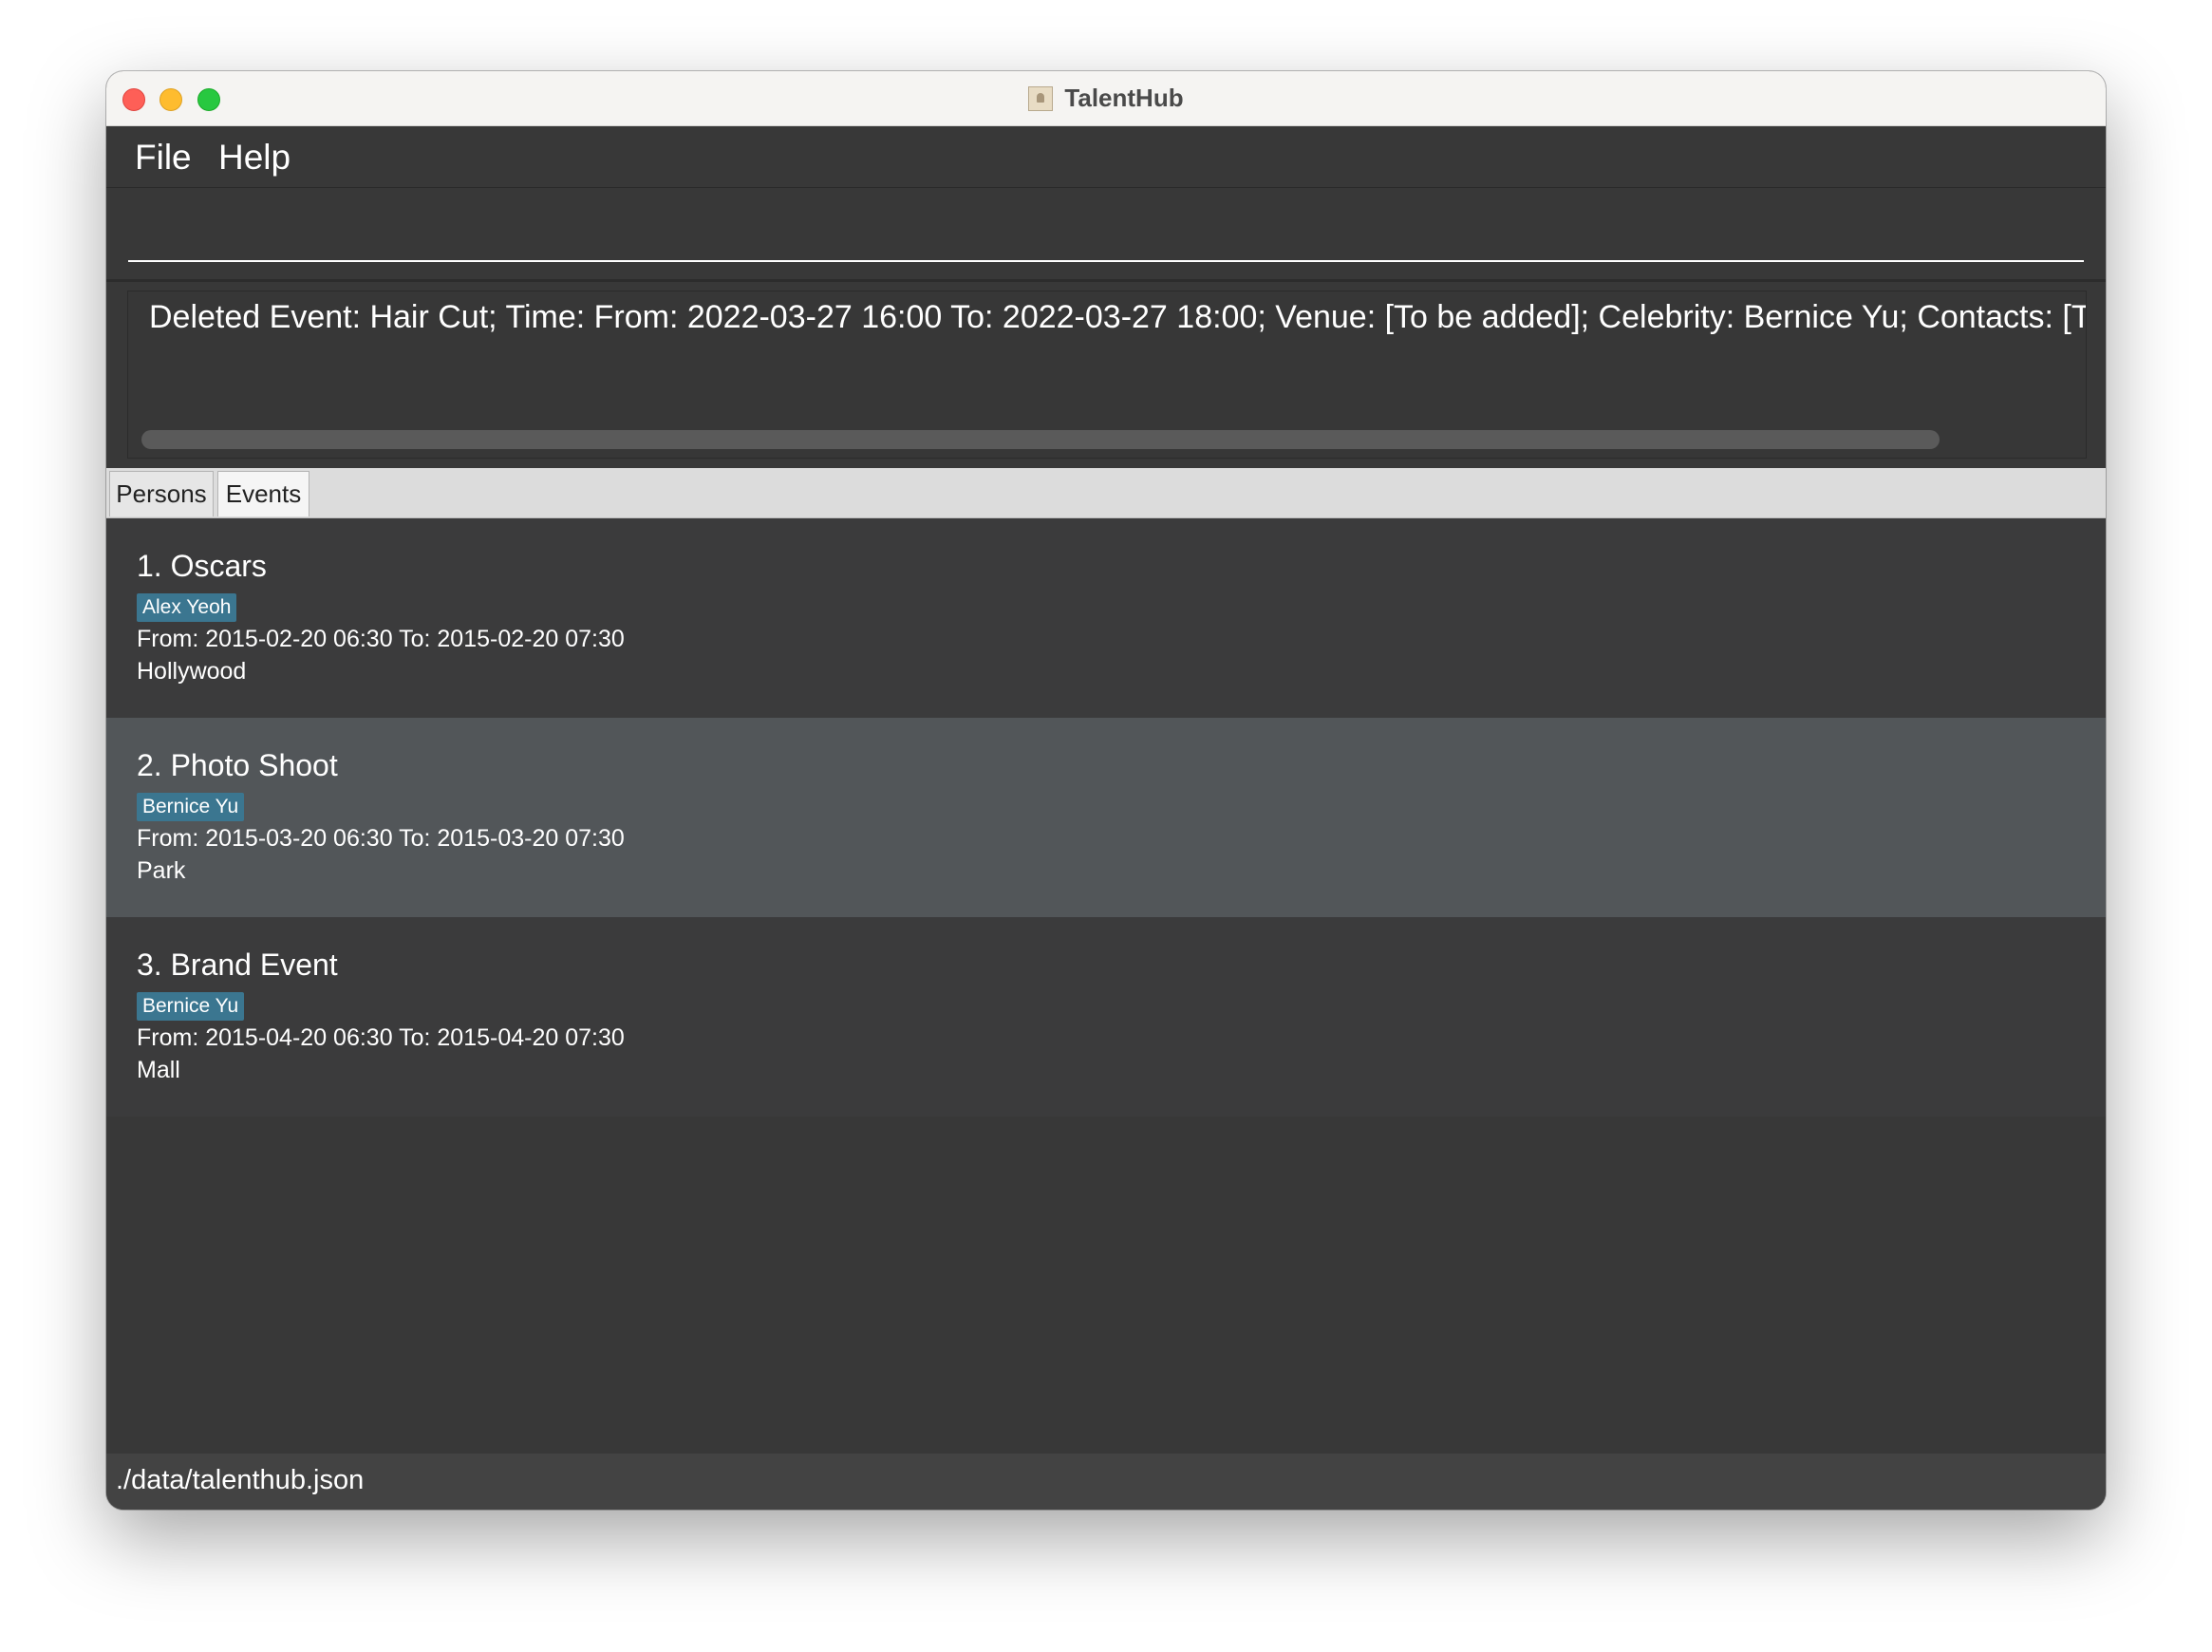 The width and height of the screenshot is (2212, 1652). What do you see at coordinates (1106, 225) in the screenshot?
I see `command-input` at bounding box center [1106, 225].